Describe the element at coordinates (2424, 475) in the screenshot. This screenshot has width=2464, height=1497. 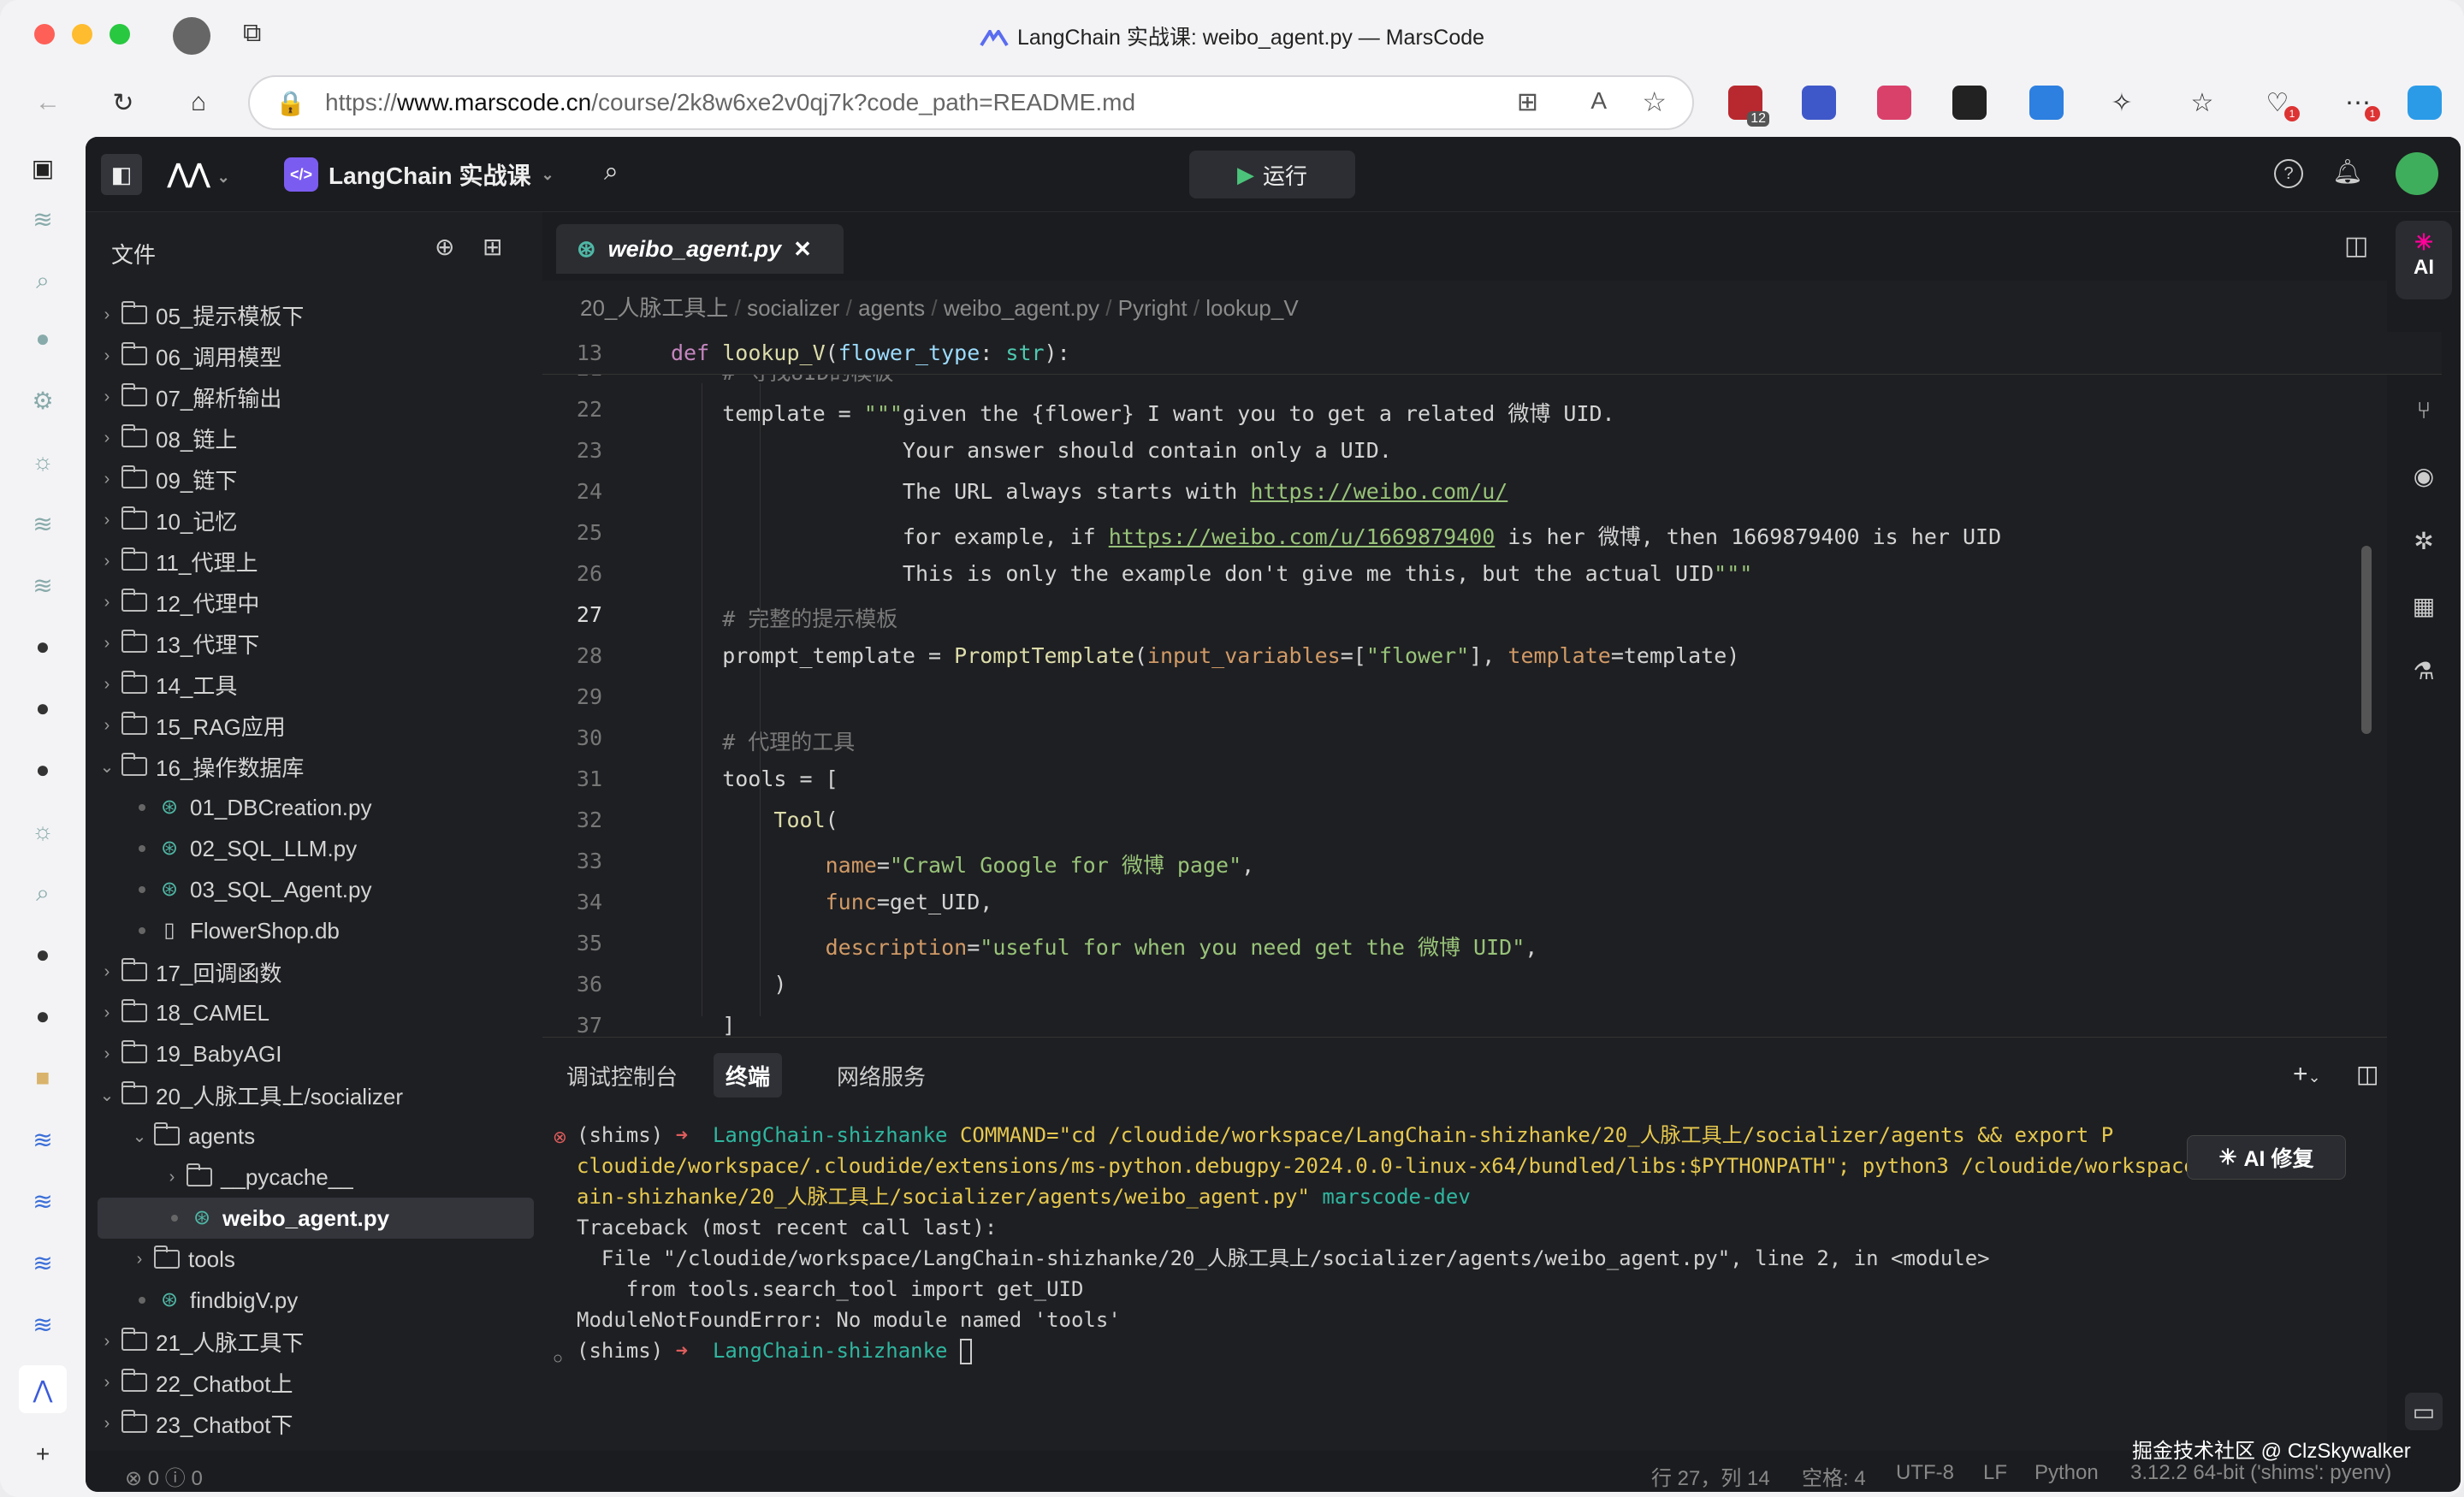
I see `preview-eye-icon: ◉` at that location.